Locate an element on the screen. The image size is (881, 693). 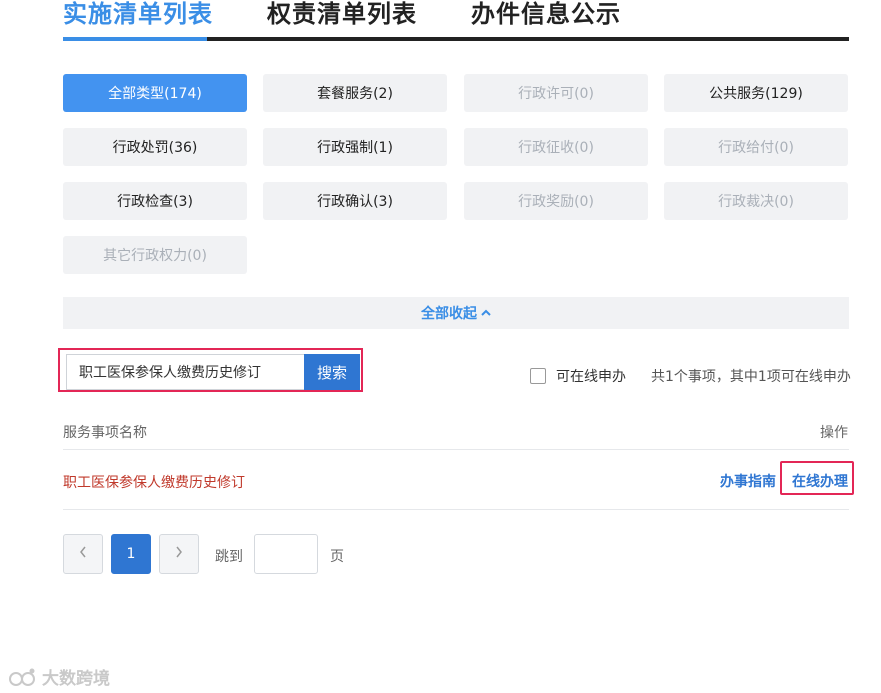
next-page-button is located at coordinates (179, 554).